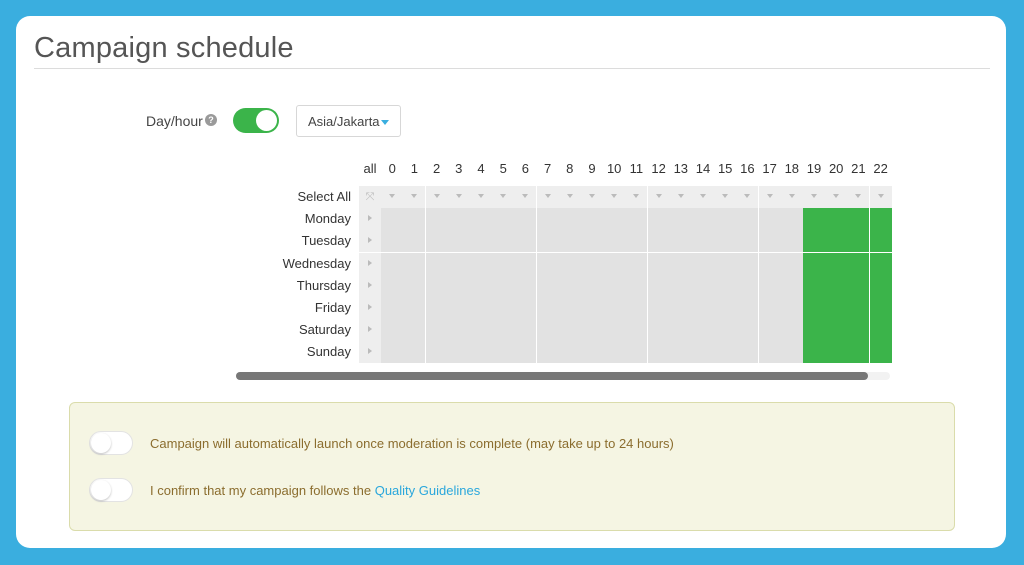 Image resolution: width=1024 pixels, height=565 pixels. I want to click on help-icon: ?, so click(211, 120).